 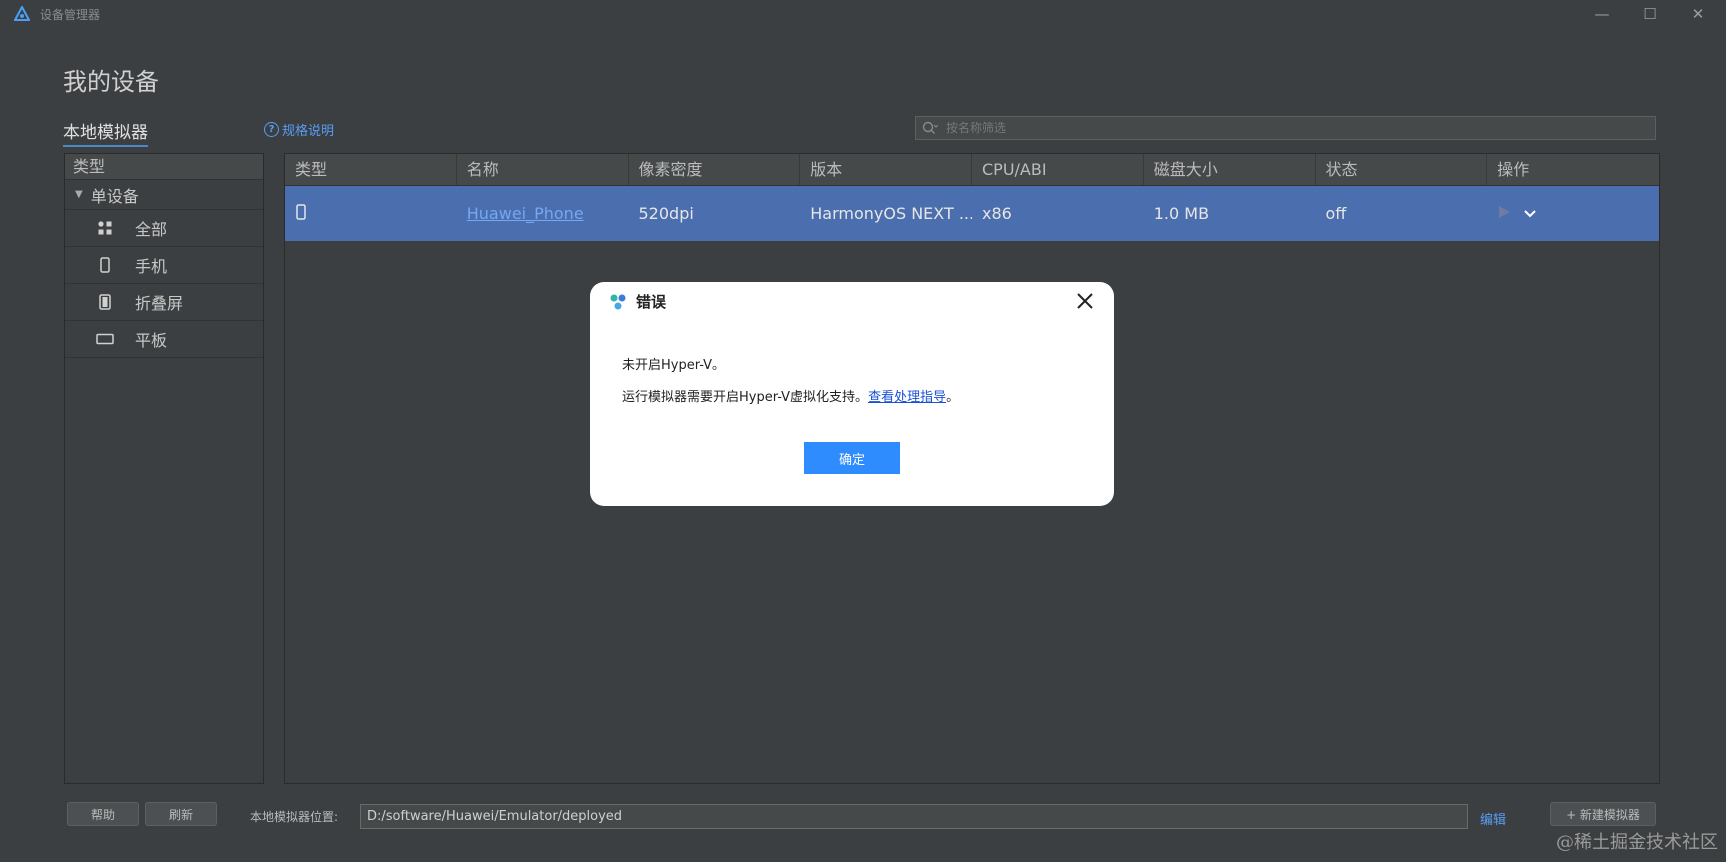 I want to click on cell-actions, so click(x=1573, y=213).